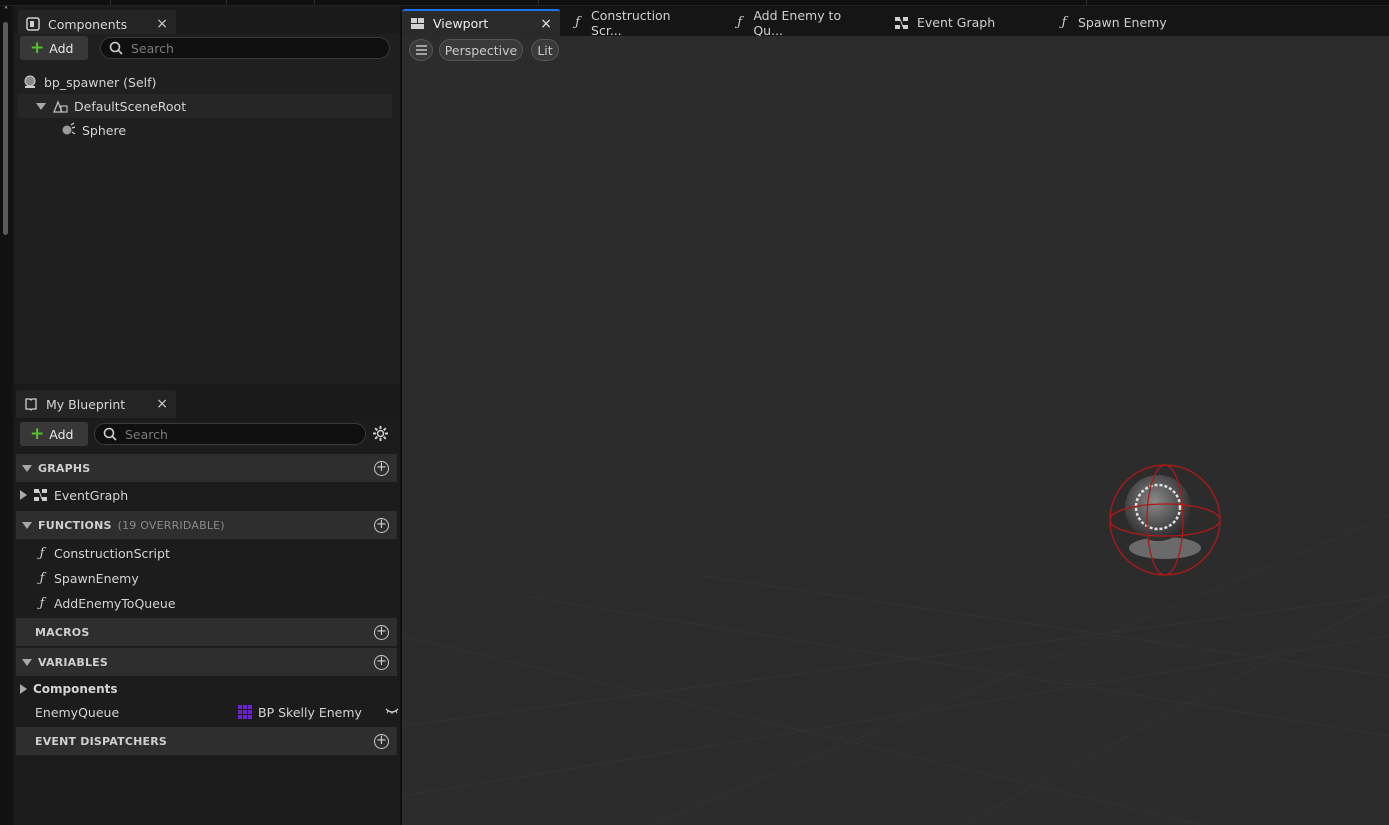 This screenshot has height=825, width=1389. What do you see at coordinates (225, 130) in the screenshot?
I see `tree-item-sphere: Sphere` at bounding box center [225, 130].